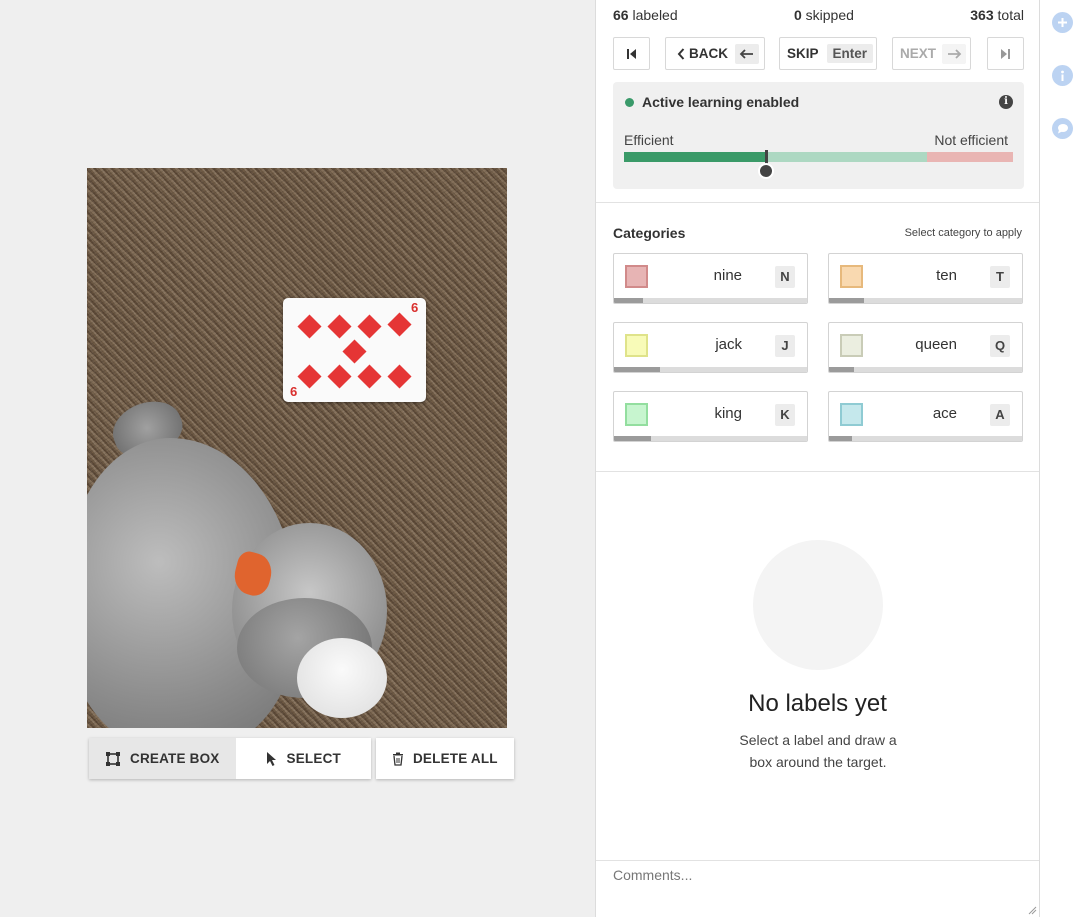  I want to click on category-name: jack, so click(728, 344).